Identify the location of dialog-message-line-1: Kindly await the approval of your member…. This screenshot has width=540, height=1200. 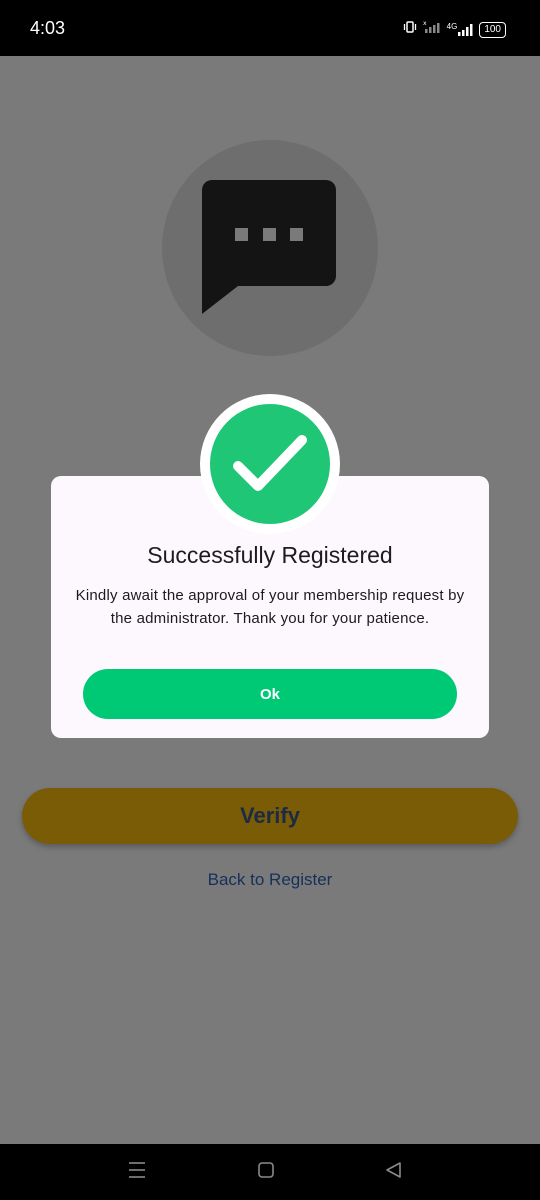
(270, 595).